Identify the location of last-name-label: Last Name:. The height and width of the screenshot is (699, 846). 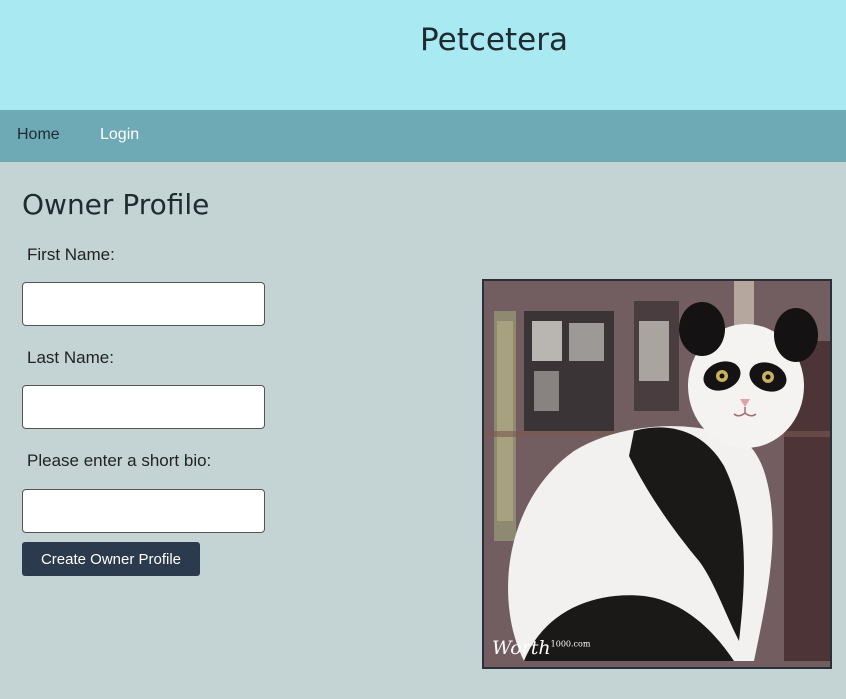
(70, 357).